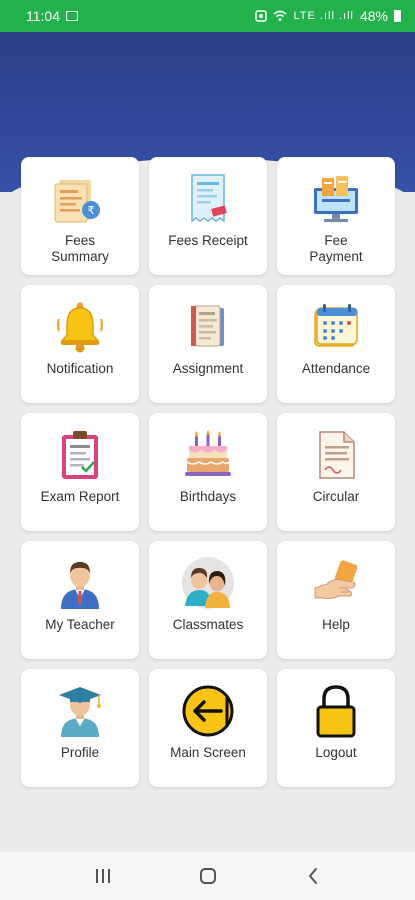 The height and width of the screenshot is (900, 415). I want to click on back-button, so click(313, 876).